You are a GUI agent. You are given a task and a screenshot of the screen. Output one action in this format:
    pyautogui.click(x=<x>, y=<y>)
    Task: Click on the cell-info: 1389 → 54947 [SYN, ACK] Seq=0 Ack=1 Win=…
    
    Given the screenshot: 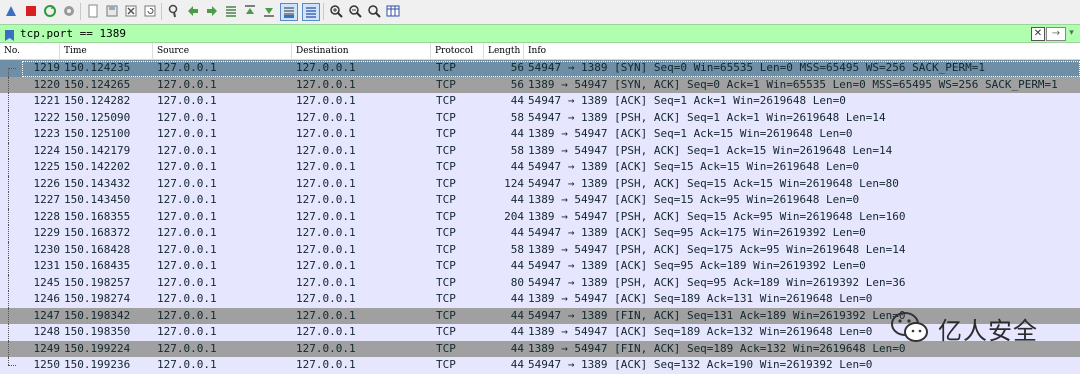 What is the action you would take?
    pyautogui.click(x=793, y=84)
    